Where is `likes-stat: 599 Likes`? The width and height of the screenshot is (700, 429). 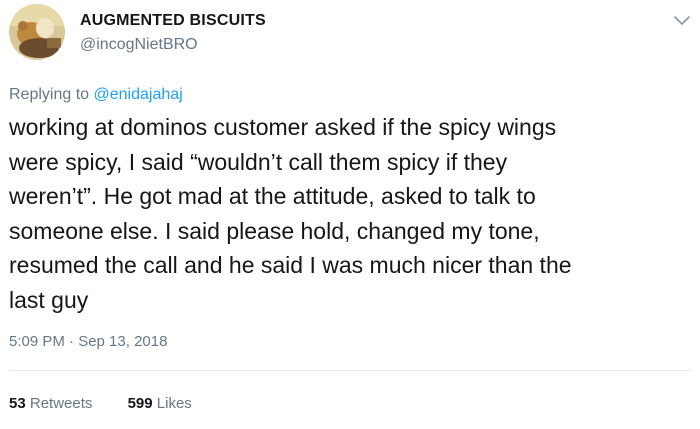 likes-stat: 599 Likes is located at coordinates (160, 403).